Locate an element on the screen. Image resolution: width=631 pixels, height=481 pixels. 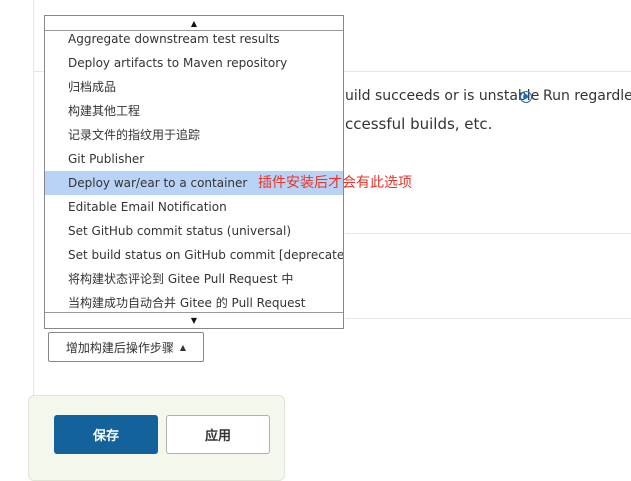
list-item: 当构建成功自动合并 Gitee 的 Pull Request is located at coordinates (194, 302).